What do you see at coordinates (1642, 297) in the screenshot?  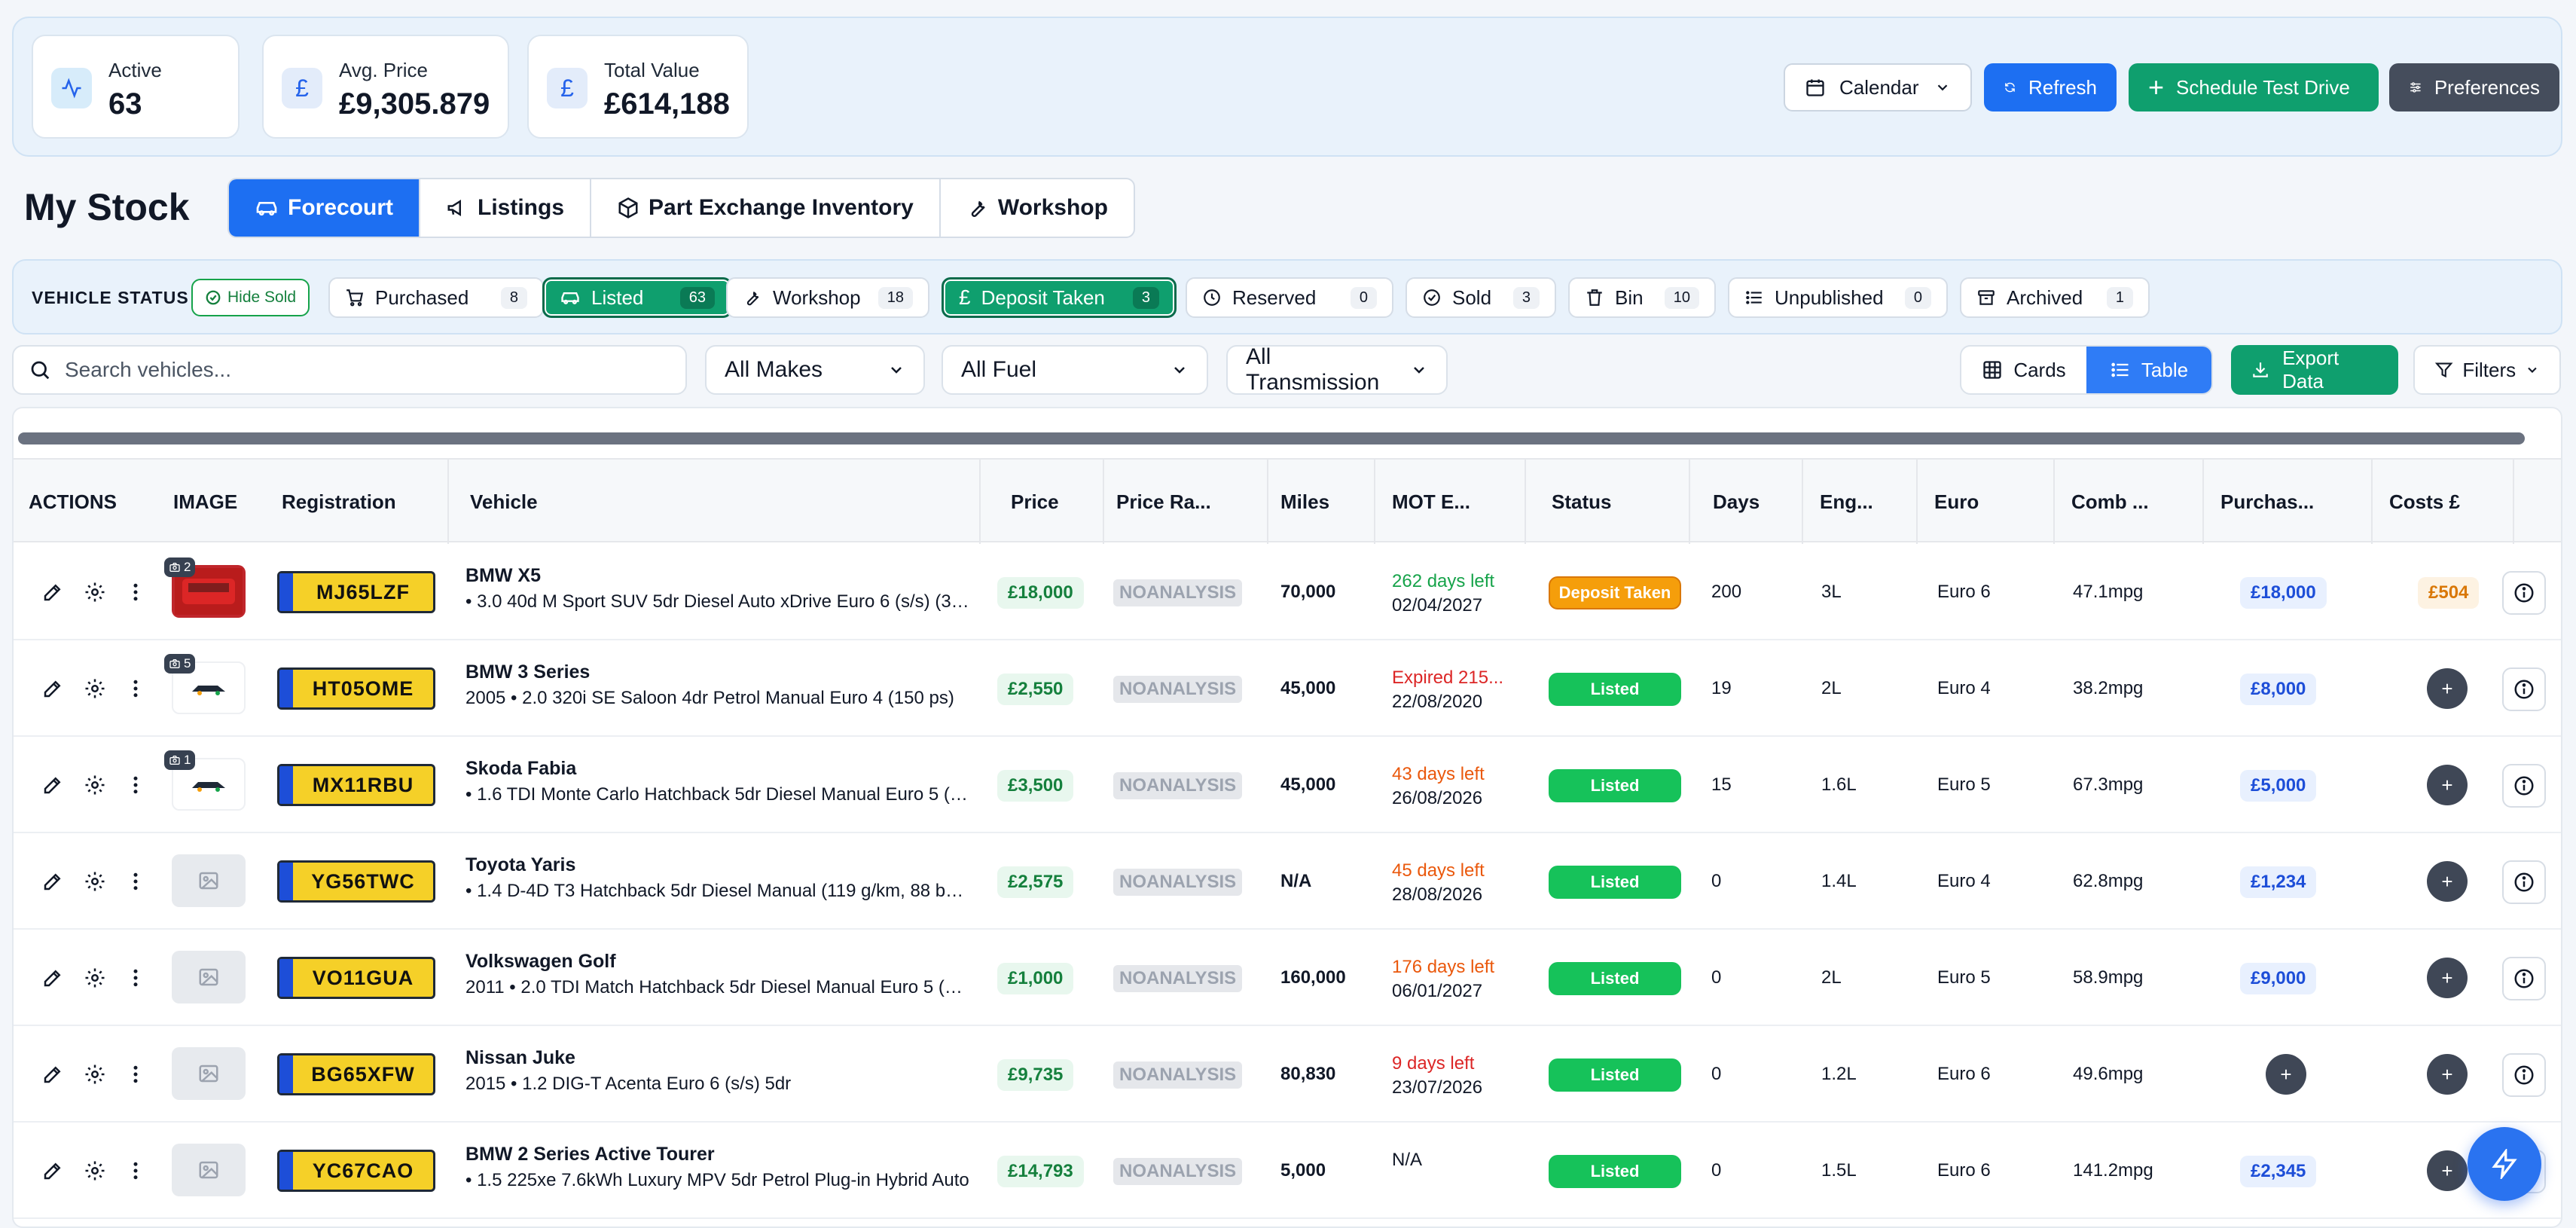 I see `status-chip-bin: Bin 10` at bounding box center [1642, 297].